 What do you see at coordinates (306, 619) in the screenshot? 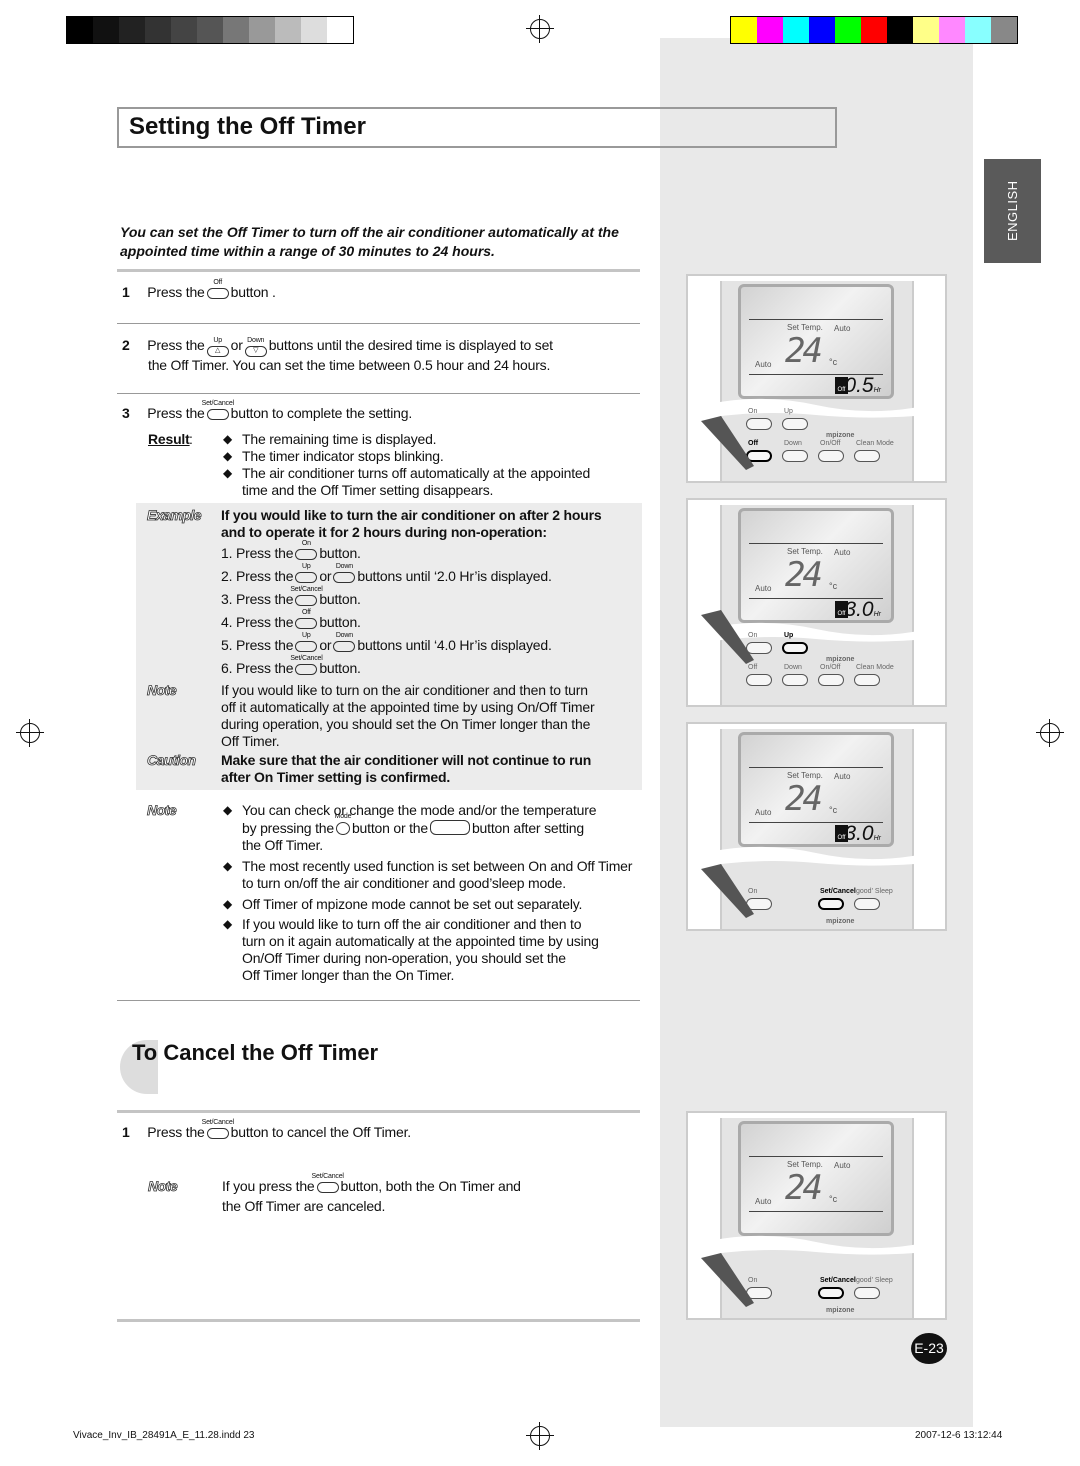
I see `remote-button-icon: Off` at bounding box center [306, 619].